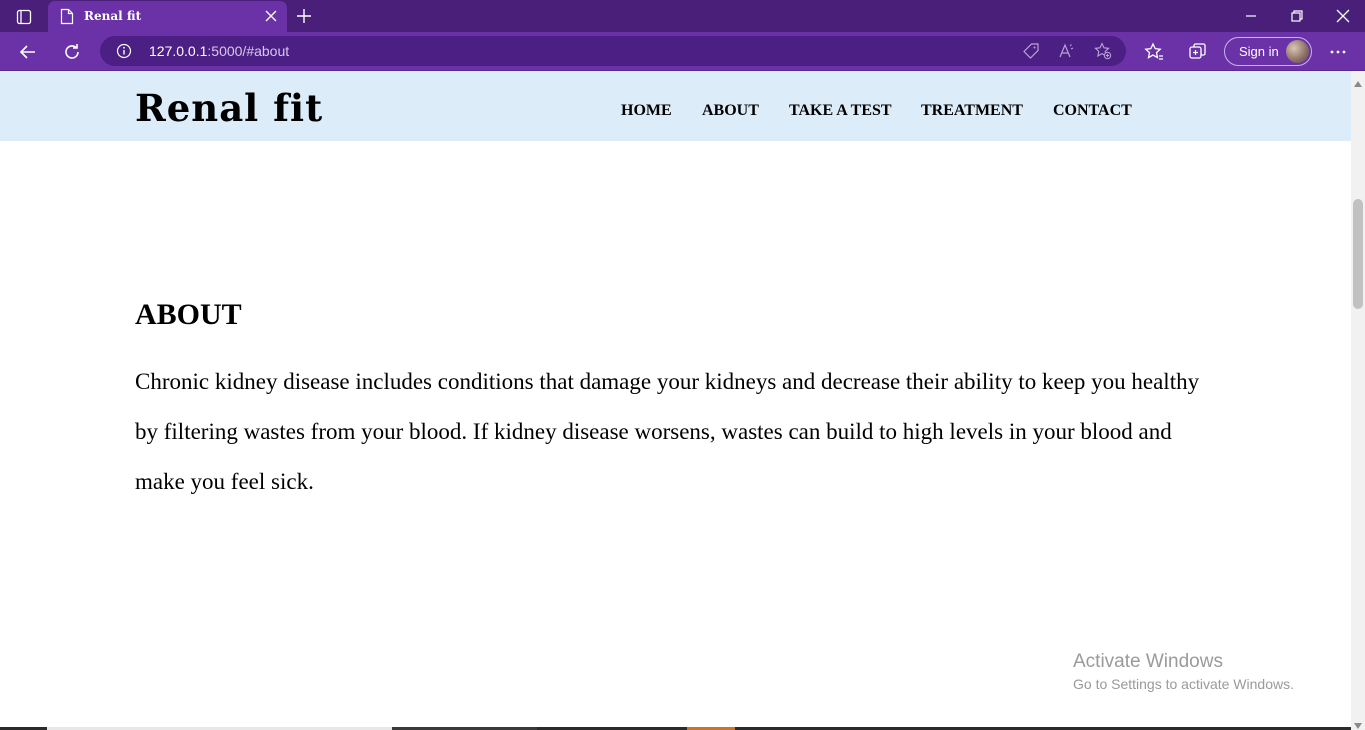 The width and height of the screenshot is (1365, 730). Describe the element at coordinates (1358, 254) in the screenshot. I see `scrollbar-thumb` at that location.